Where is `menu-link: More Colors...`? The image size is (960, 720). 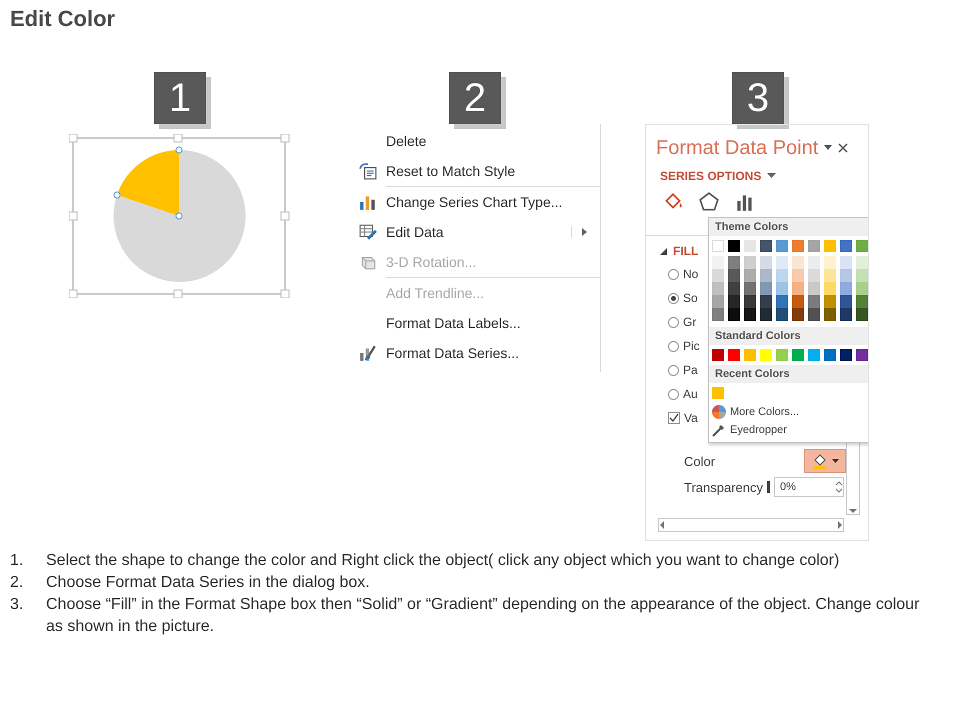 menu-link: More Colors... is located at coordinates (765, 412).